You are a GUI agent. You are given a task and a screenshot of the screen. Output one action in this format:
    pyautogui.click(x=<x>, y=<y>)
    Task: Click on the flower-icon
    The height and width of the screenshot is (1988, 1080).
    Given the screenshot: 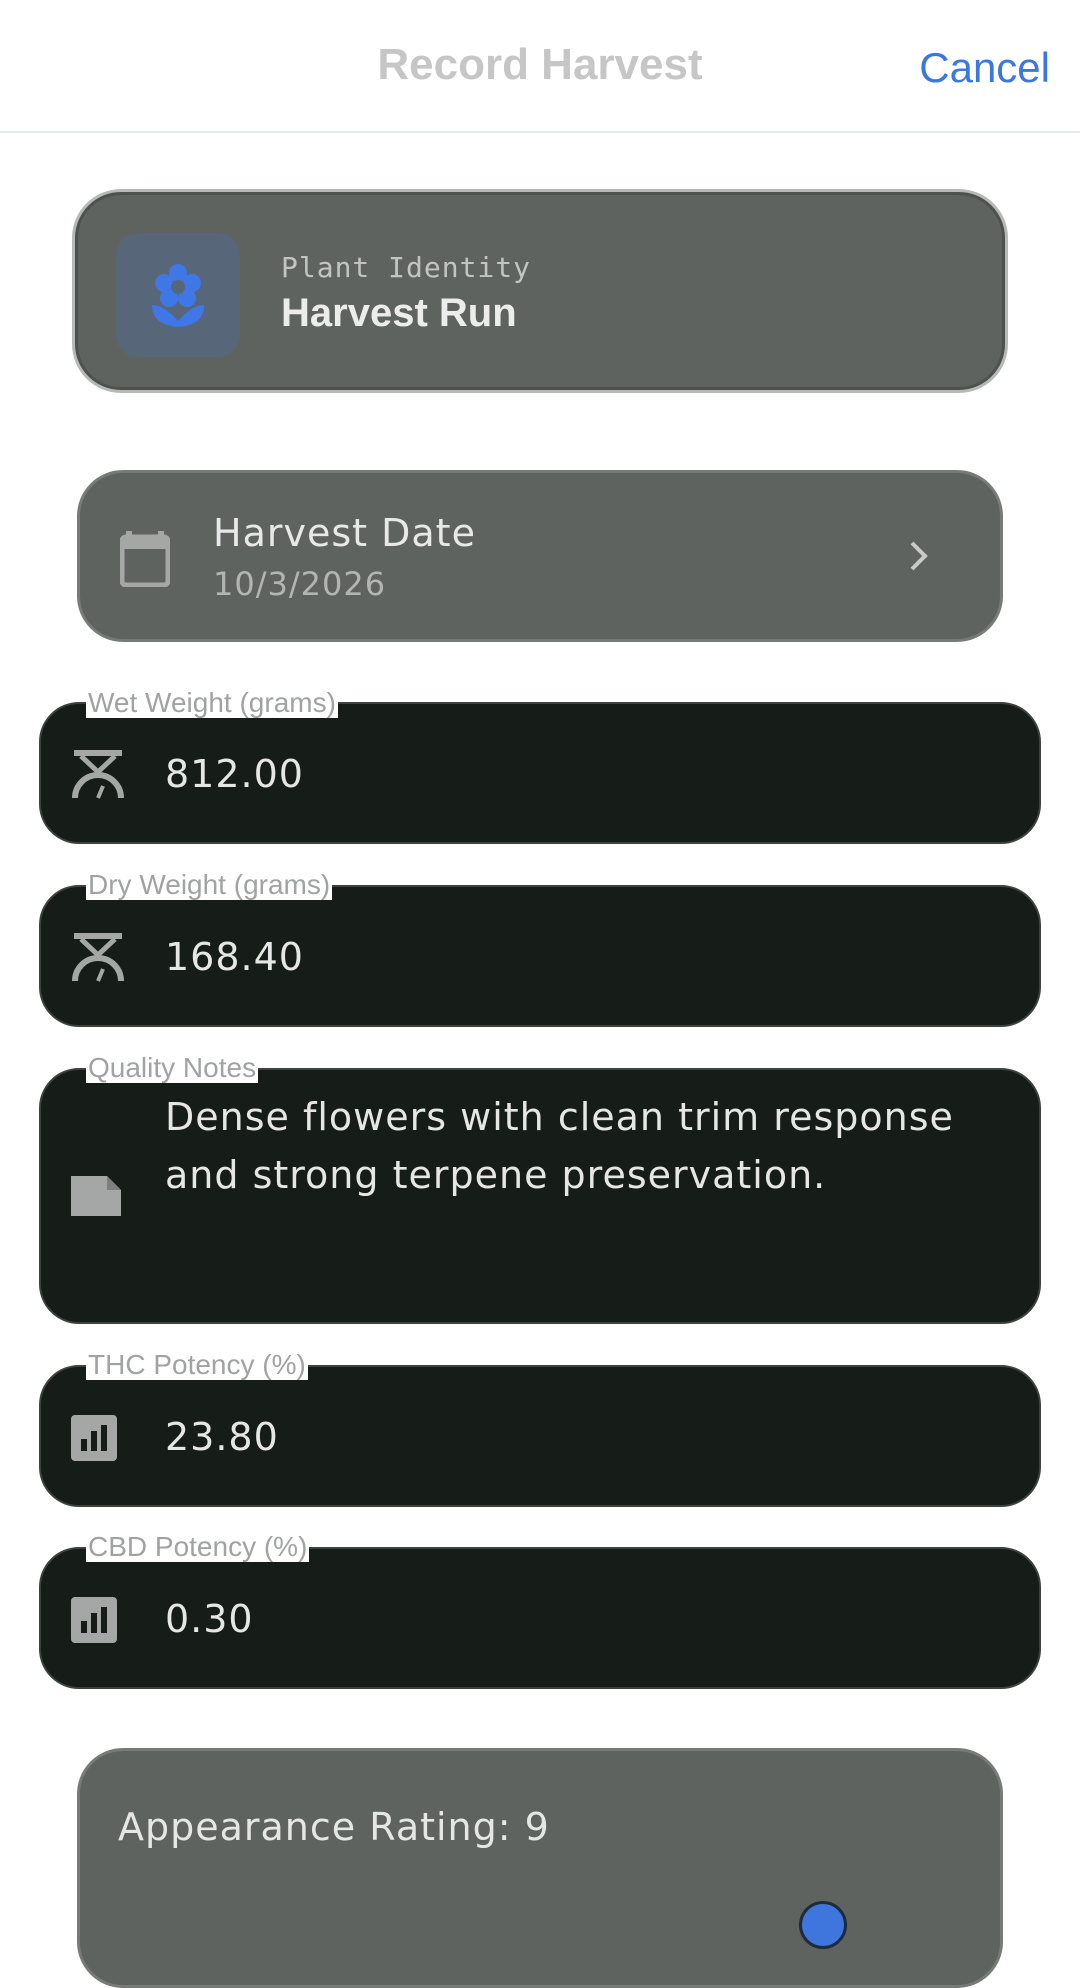 What is the action you would take?
    pyautogui.click(x=178, y=295)
    